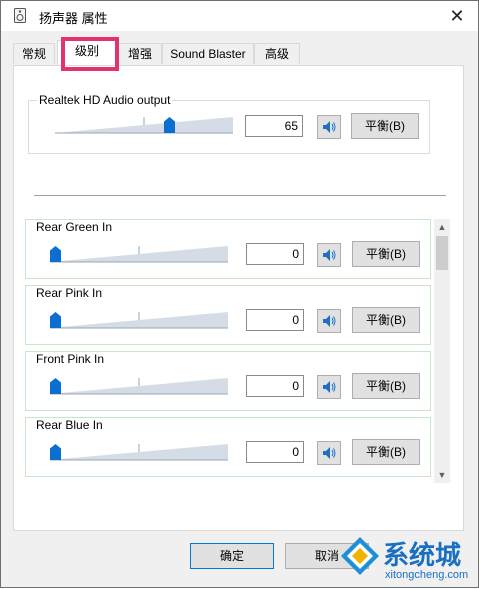 This screenshot has height=589, width=479. I want to click on ok-button: 确定, so click(232, 556).